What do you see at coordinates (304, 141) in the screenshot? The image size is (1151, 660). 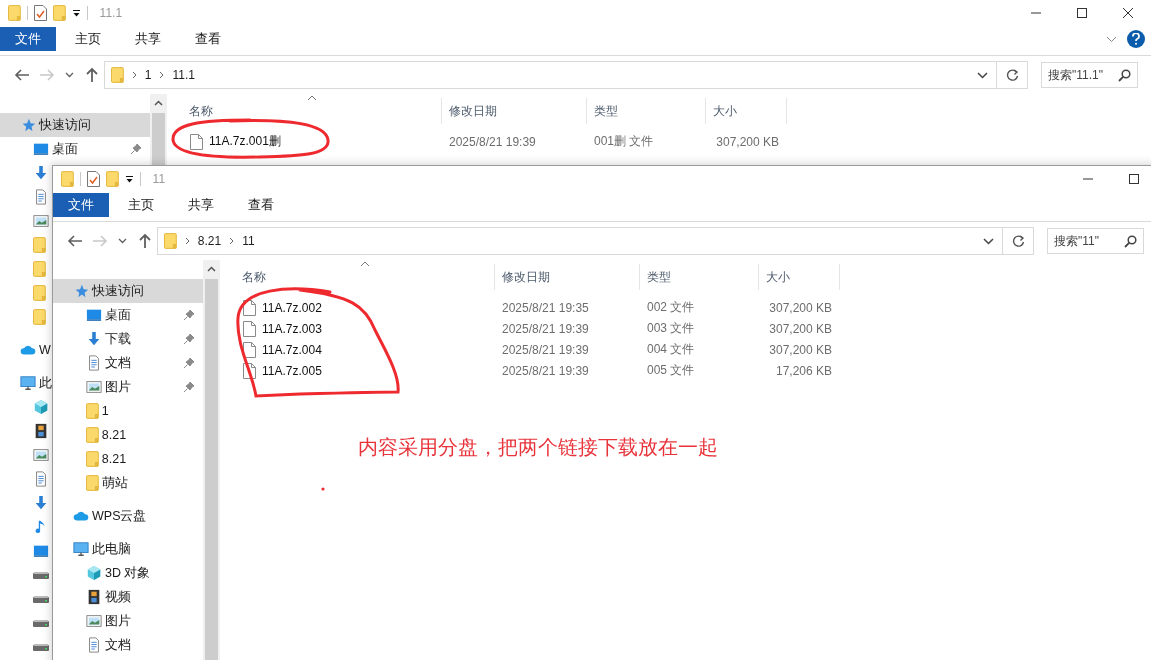 I see `file-name-cell: 11A.7z.001删` at bounding box center [304, 141].